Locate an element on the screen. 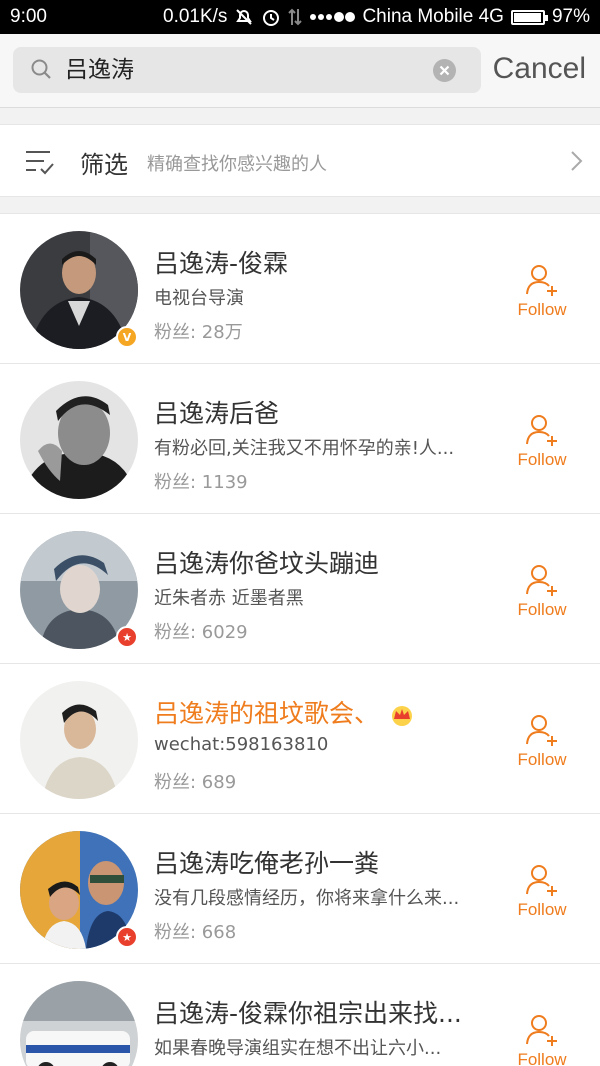 Image resolution: width=600 pixels, height=1066 pixels. alarm-icon is located at coordinates (271, 18).